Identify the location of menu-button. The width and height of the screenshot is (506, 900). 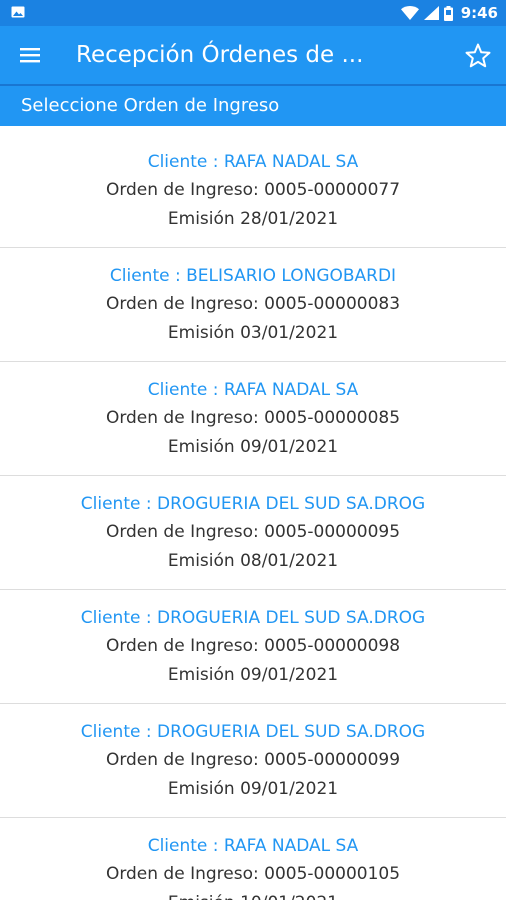
(30, 55).